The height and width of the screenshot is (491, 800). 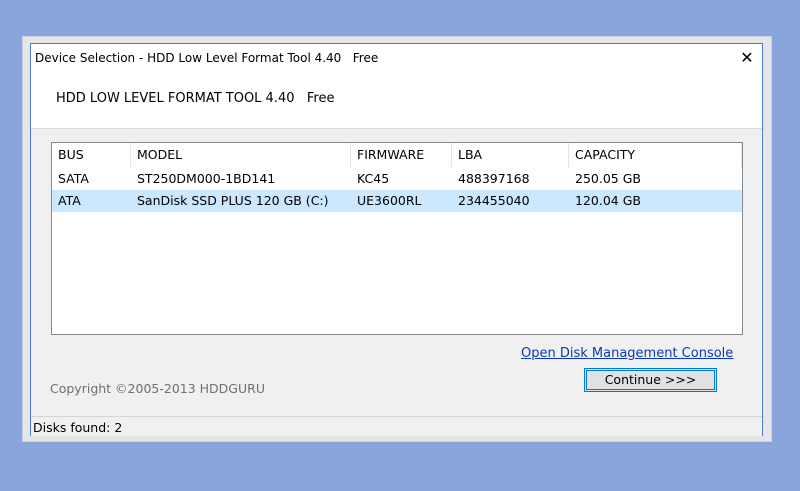 I want to click on status-bar: Disks found: 2, so click(x=396, y=426).